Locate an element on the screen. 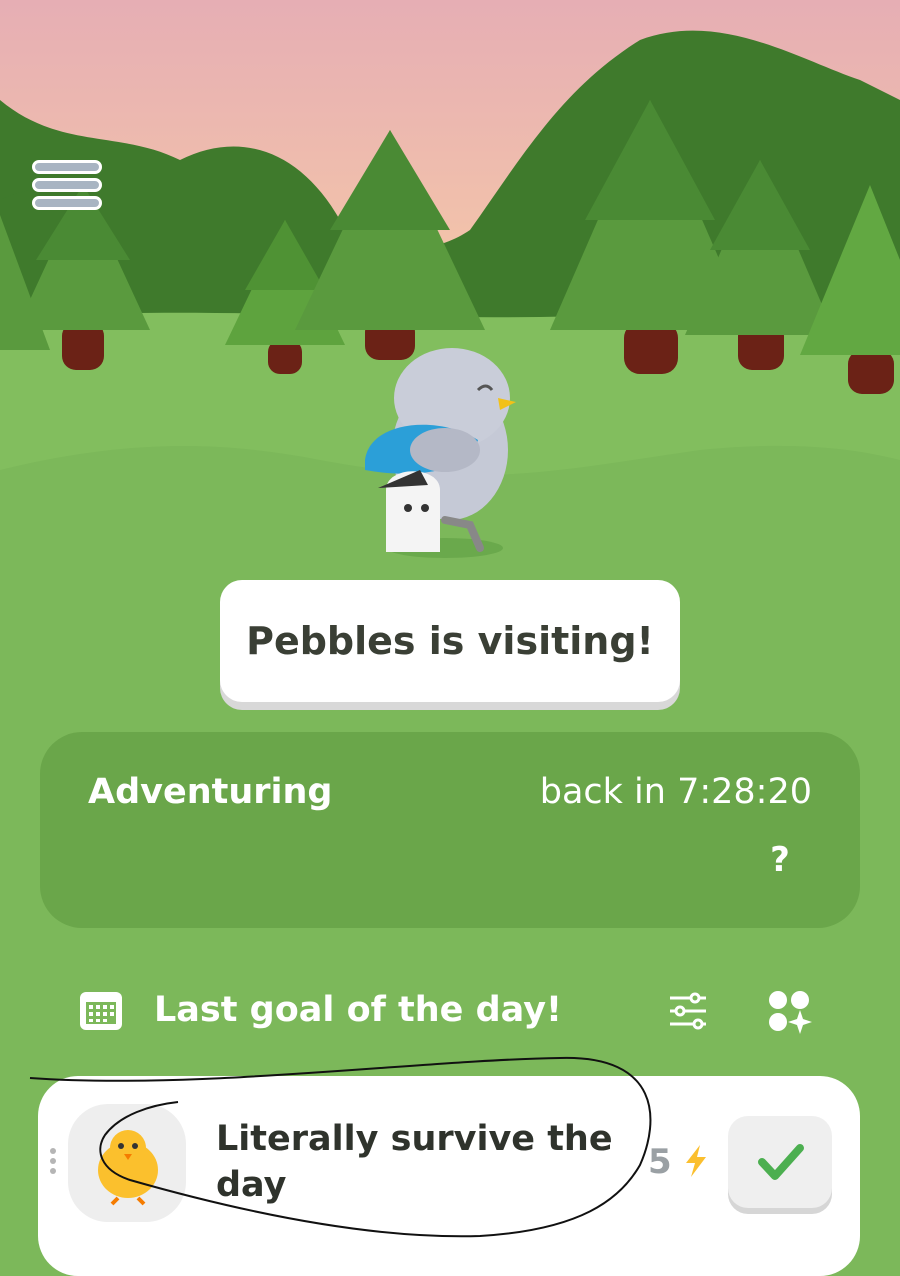 Image resolution: width=900 pixels, height=1276 pixels. visitor-banner-text: Pebbles is visiting! is located at coordinates (450, 641).